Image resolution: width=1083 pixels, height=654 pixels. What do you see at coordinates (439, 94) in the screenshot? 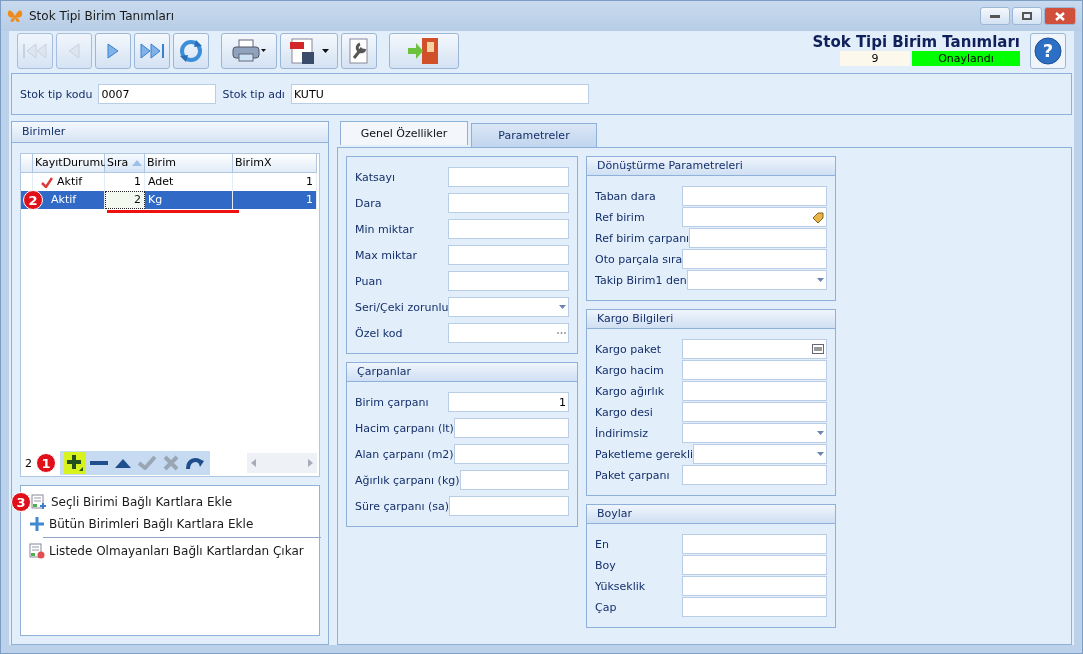
I see `input-field: KUTU` at bounding box center [439, 94].